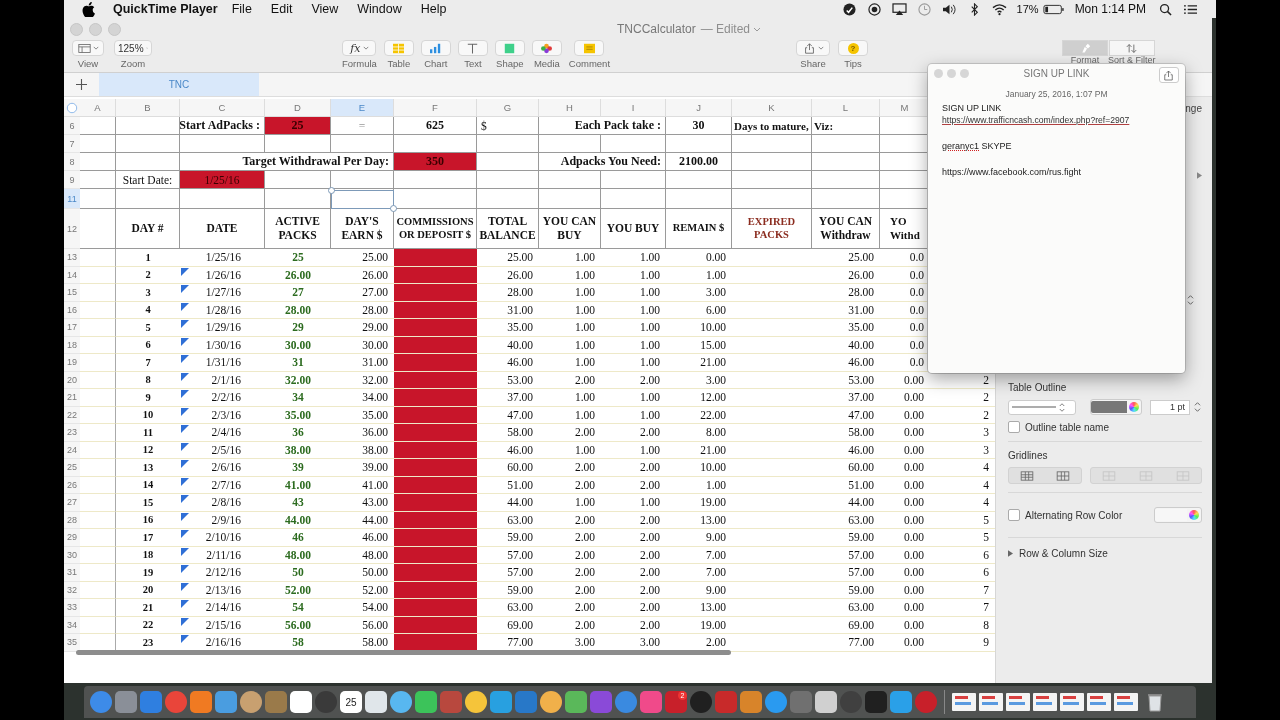  I want to click on comment-button, so click(589, 48).